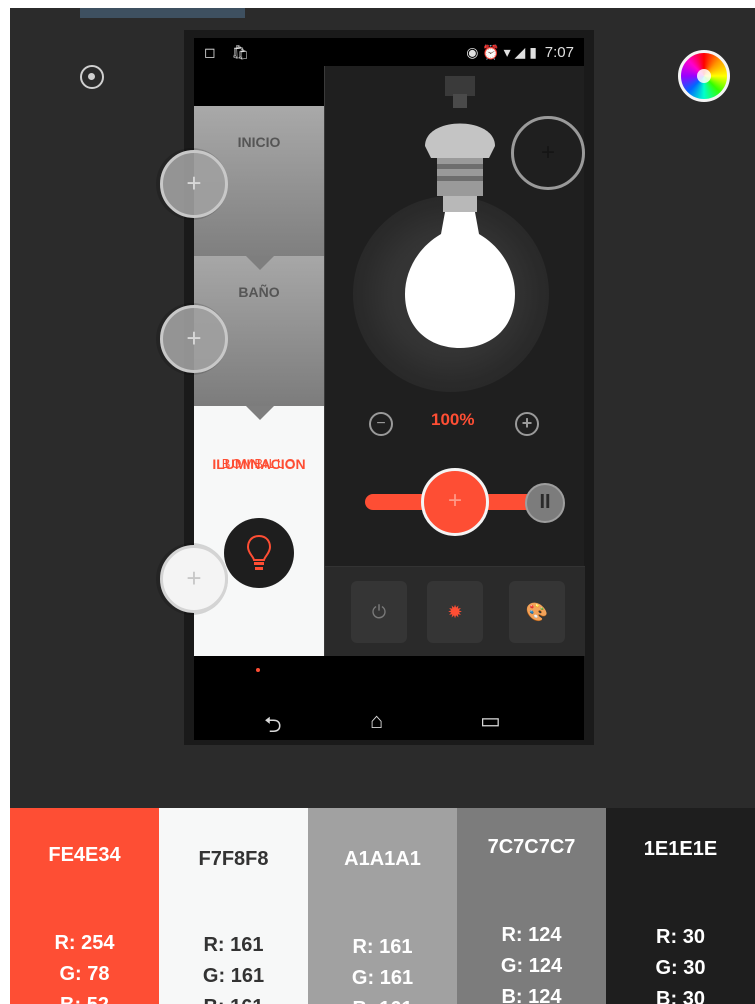 This screenshot has width=755, height=1004. Describe the element at coordinates (379, 612) in the screenshot. I see `power-icon: ⏻` at that location.